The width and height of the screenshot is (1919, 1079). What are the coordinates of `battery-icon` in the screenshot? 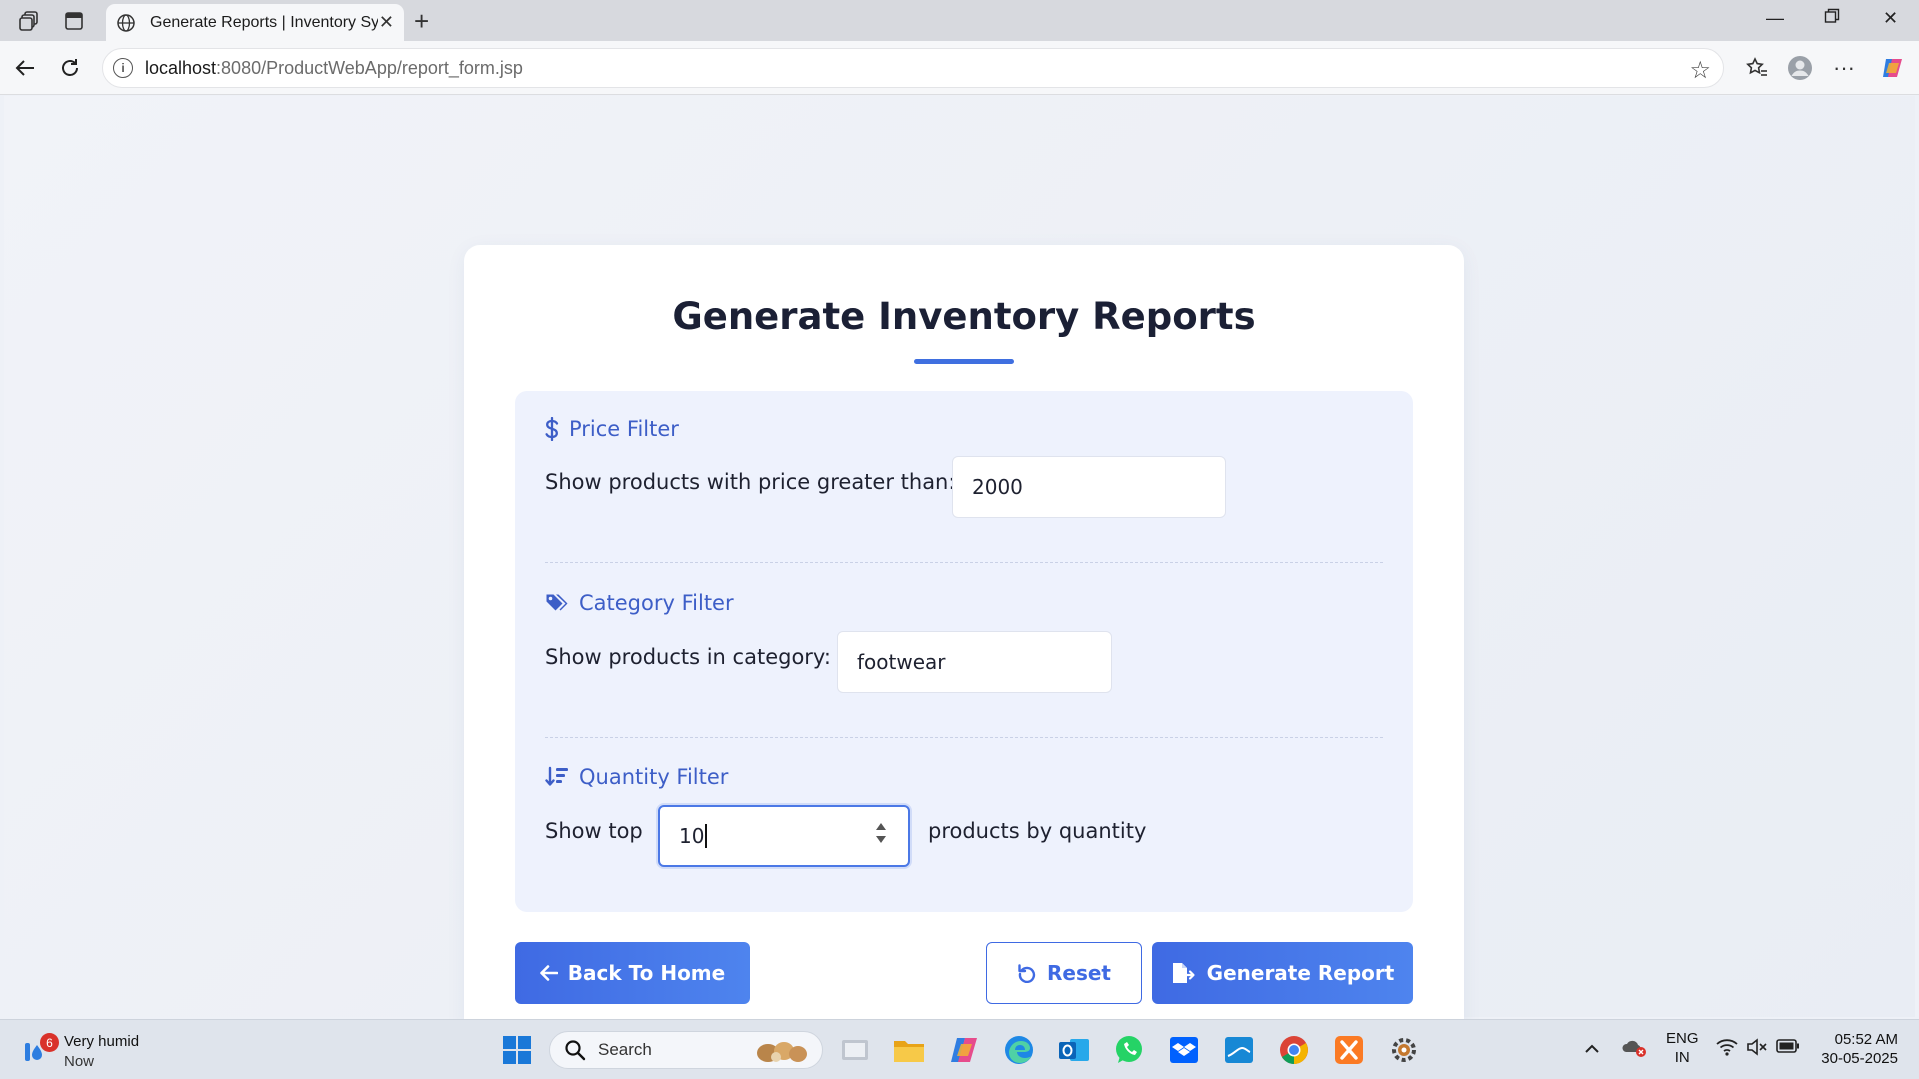 It's located at (1788, 1048).